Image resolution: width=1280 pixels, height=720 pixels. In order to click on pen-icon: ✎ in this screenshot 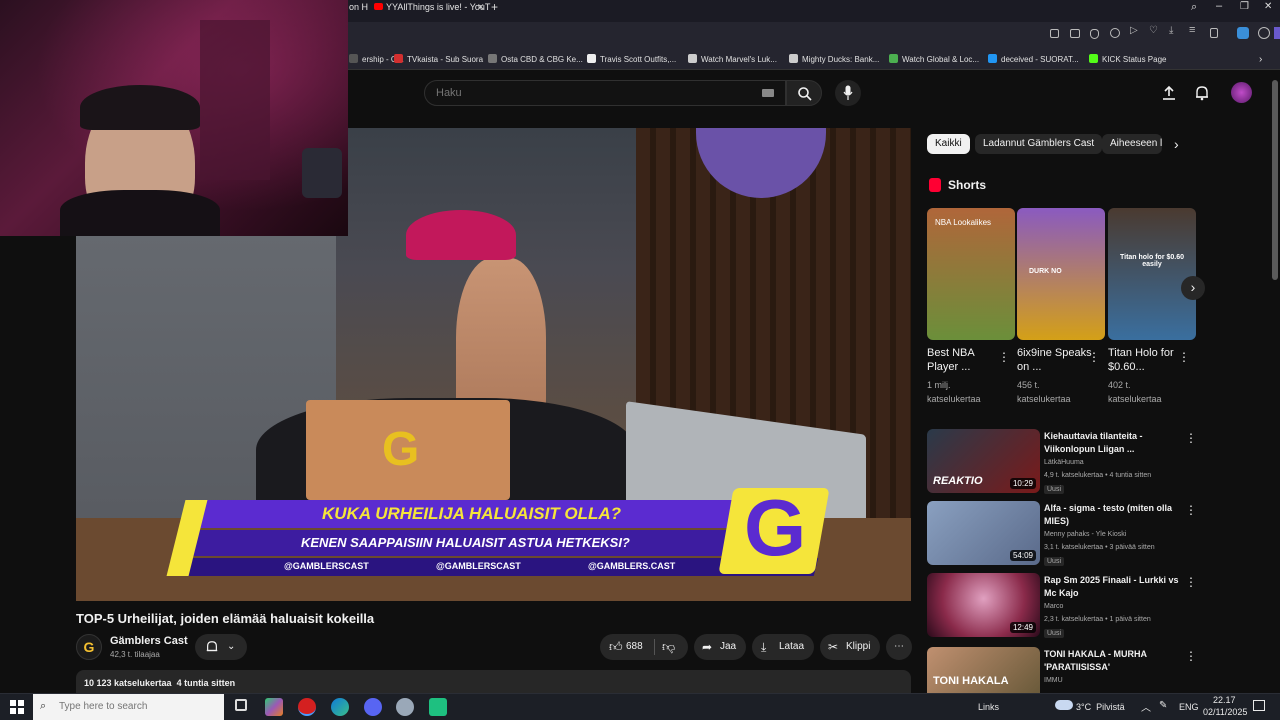, I will do `click(1163, 705)`.